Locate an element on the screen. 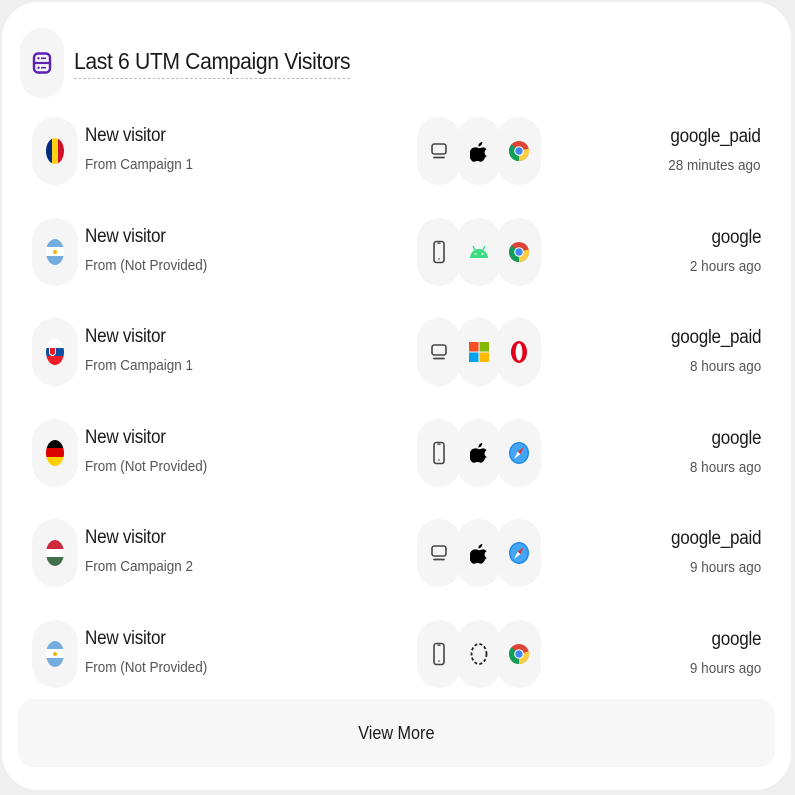 The width and height of the screenshot is (795, 795). visit-time: 2 hours ago is located at coordinates (725, 266).